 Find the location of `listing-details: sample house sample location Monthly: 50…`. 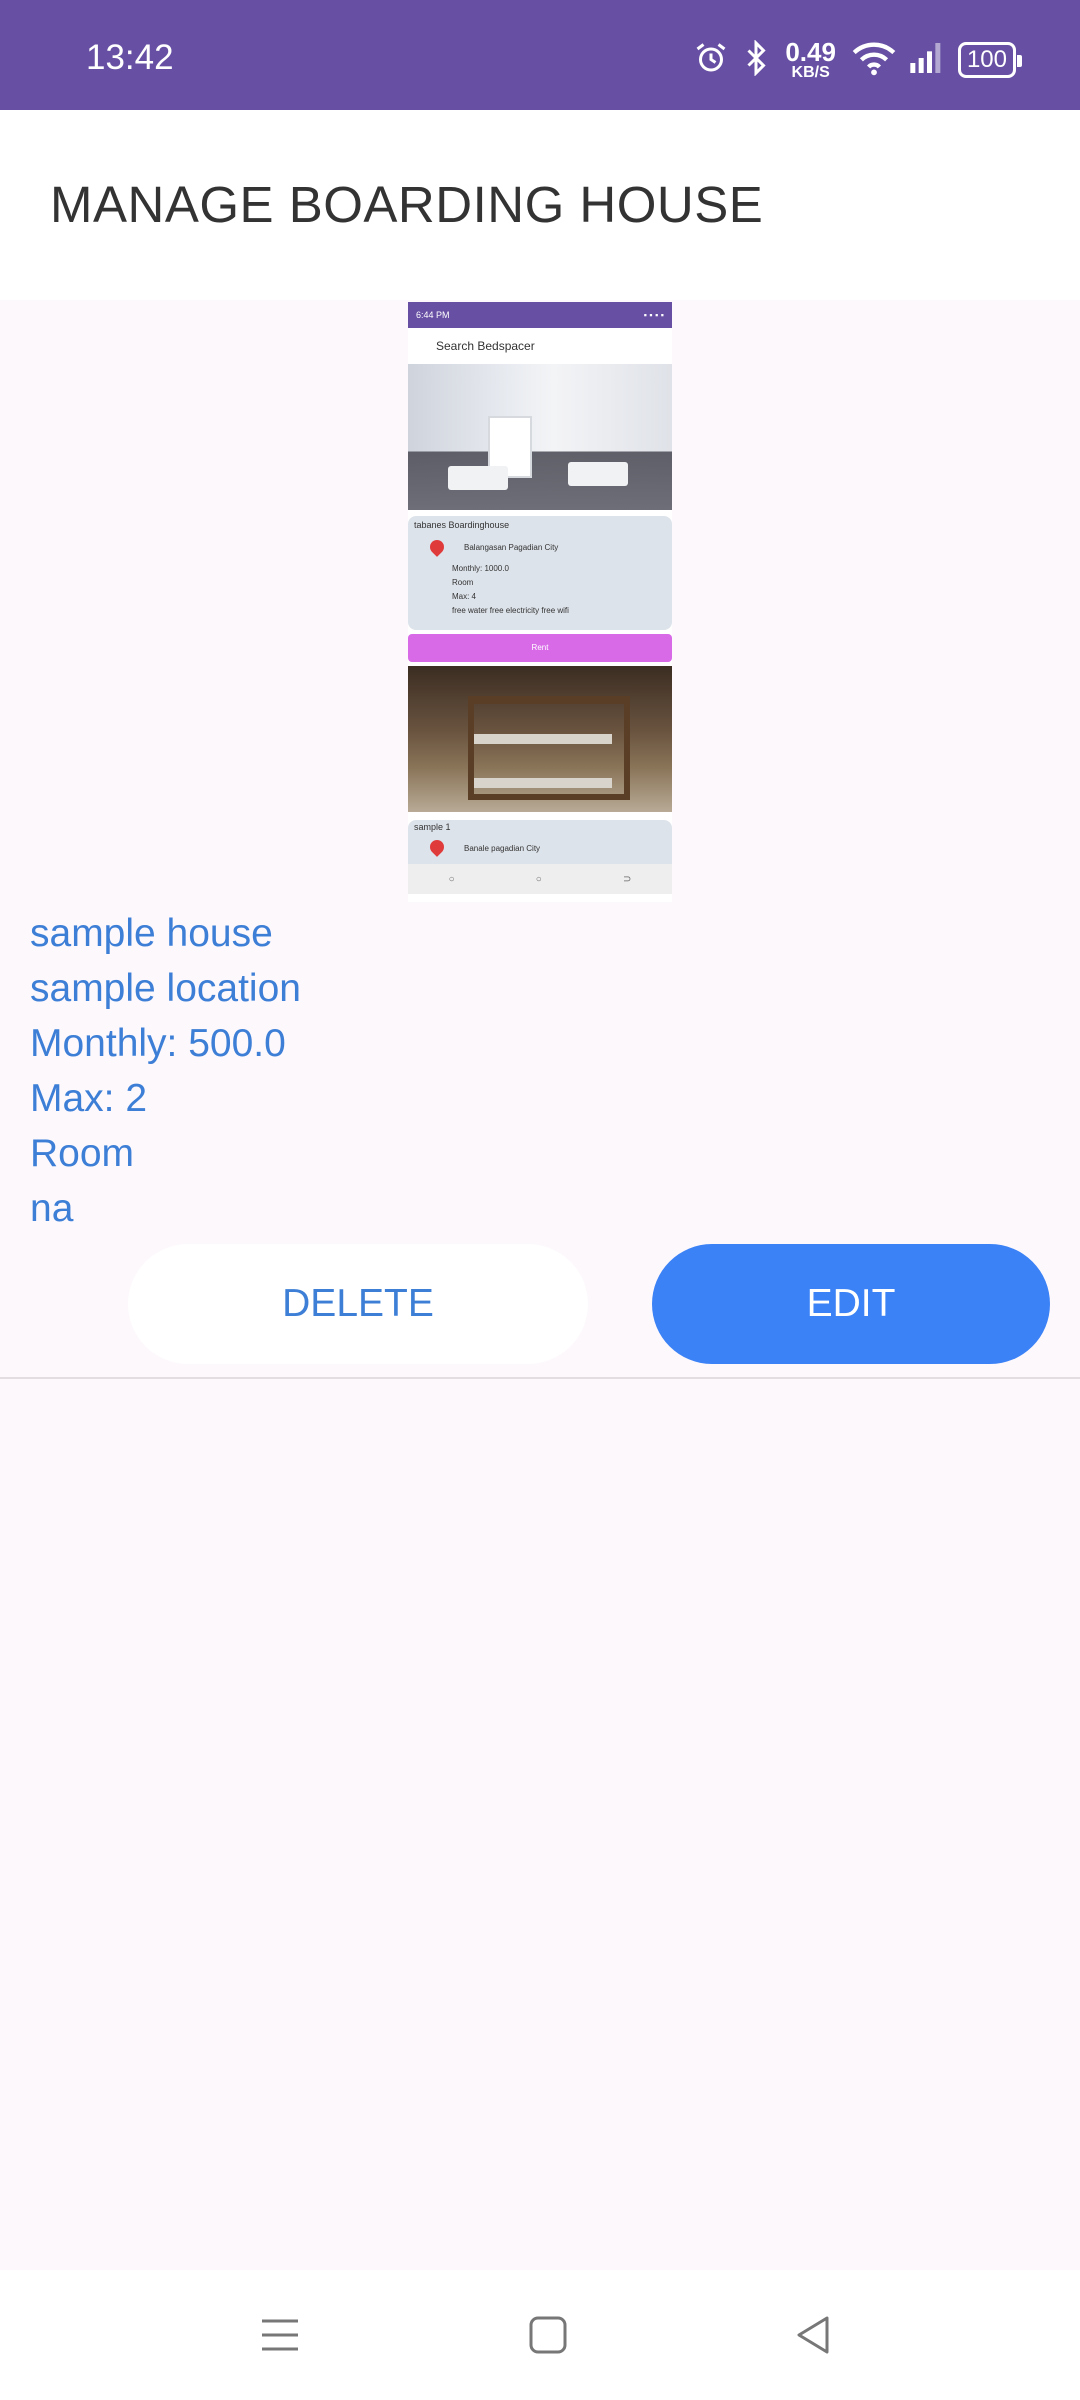

listing-details: sample house sample location Monthly: 50… is located at coordinates (165, 1071).